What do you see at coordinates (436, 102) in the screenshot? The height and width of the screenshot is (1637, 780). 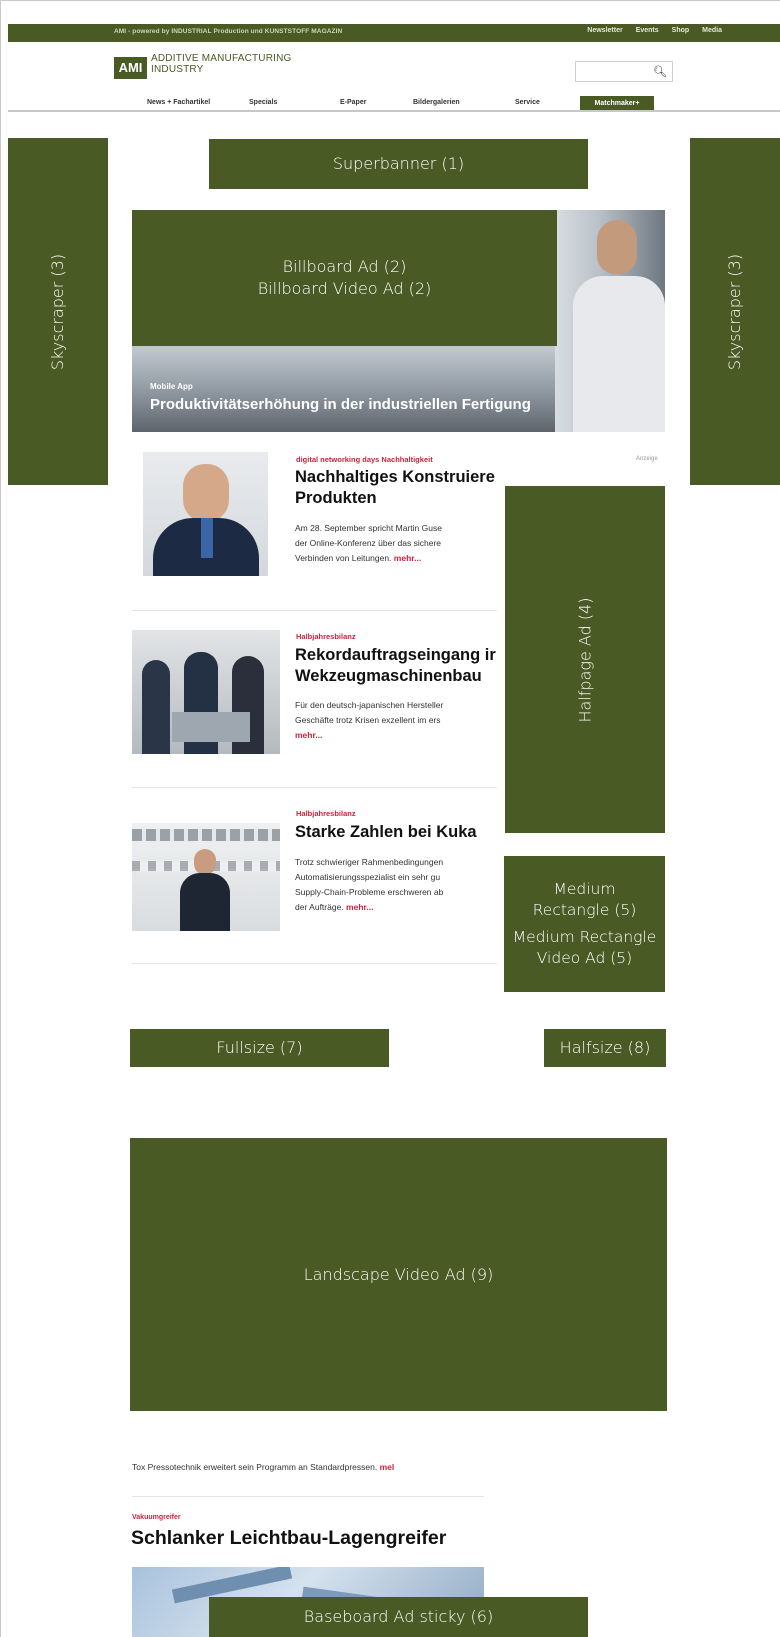 I see `nav-item-bildergalerien: Bildergalerien` at bounding box center [436, 102].